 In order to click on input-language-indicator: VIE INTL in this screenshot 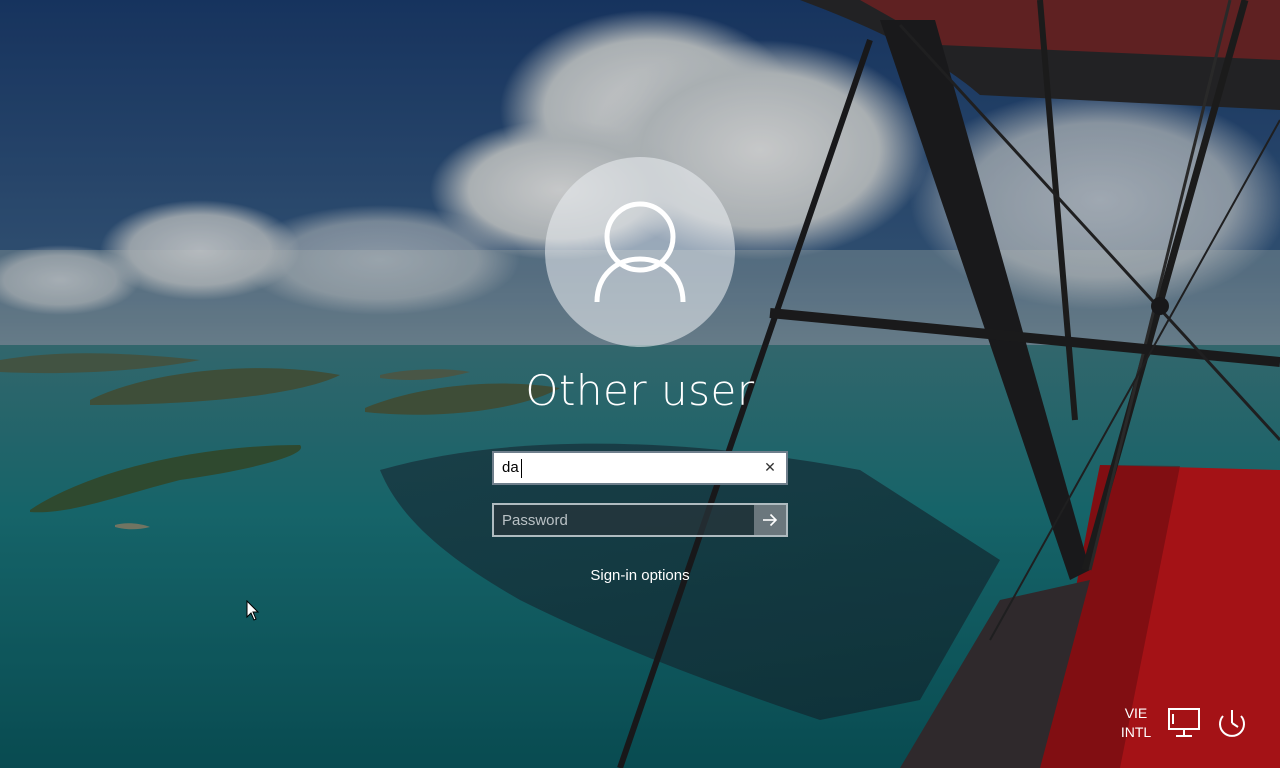, I will do `click(1136, 723)`.